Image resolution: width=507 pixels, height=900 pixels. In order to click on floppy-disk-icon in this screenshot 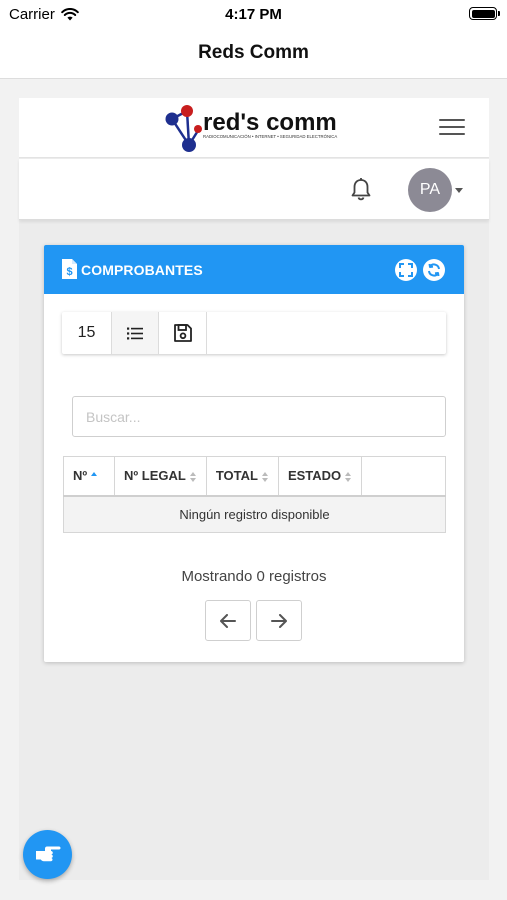, I will do `click(182, 333)`.